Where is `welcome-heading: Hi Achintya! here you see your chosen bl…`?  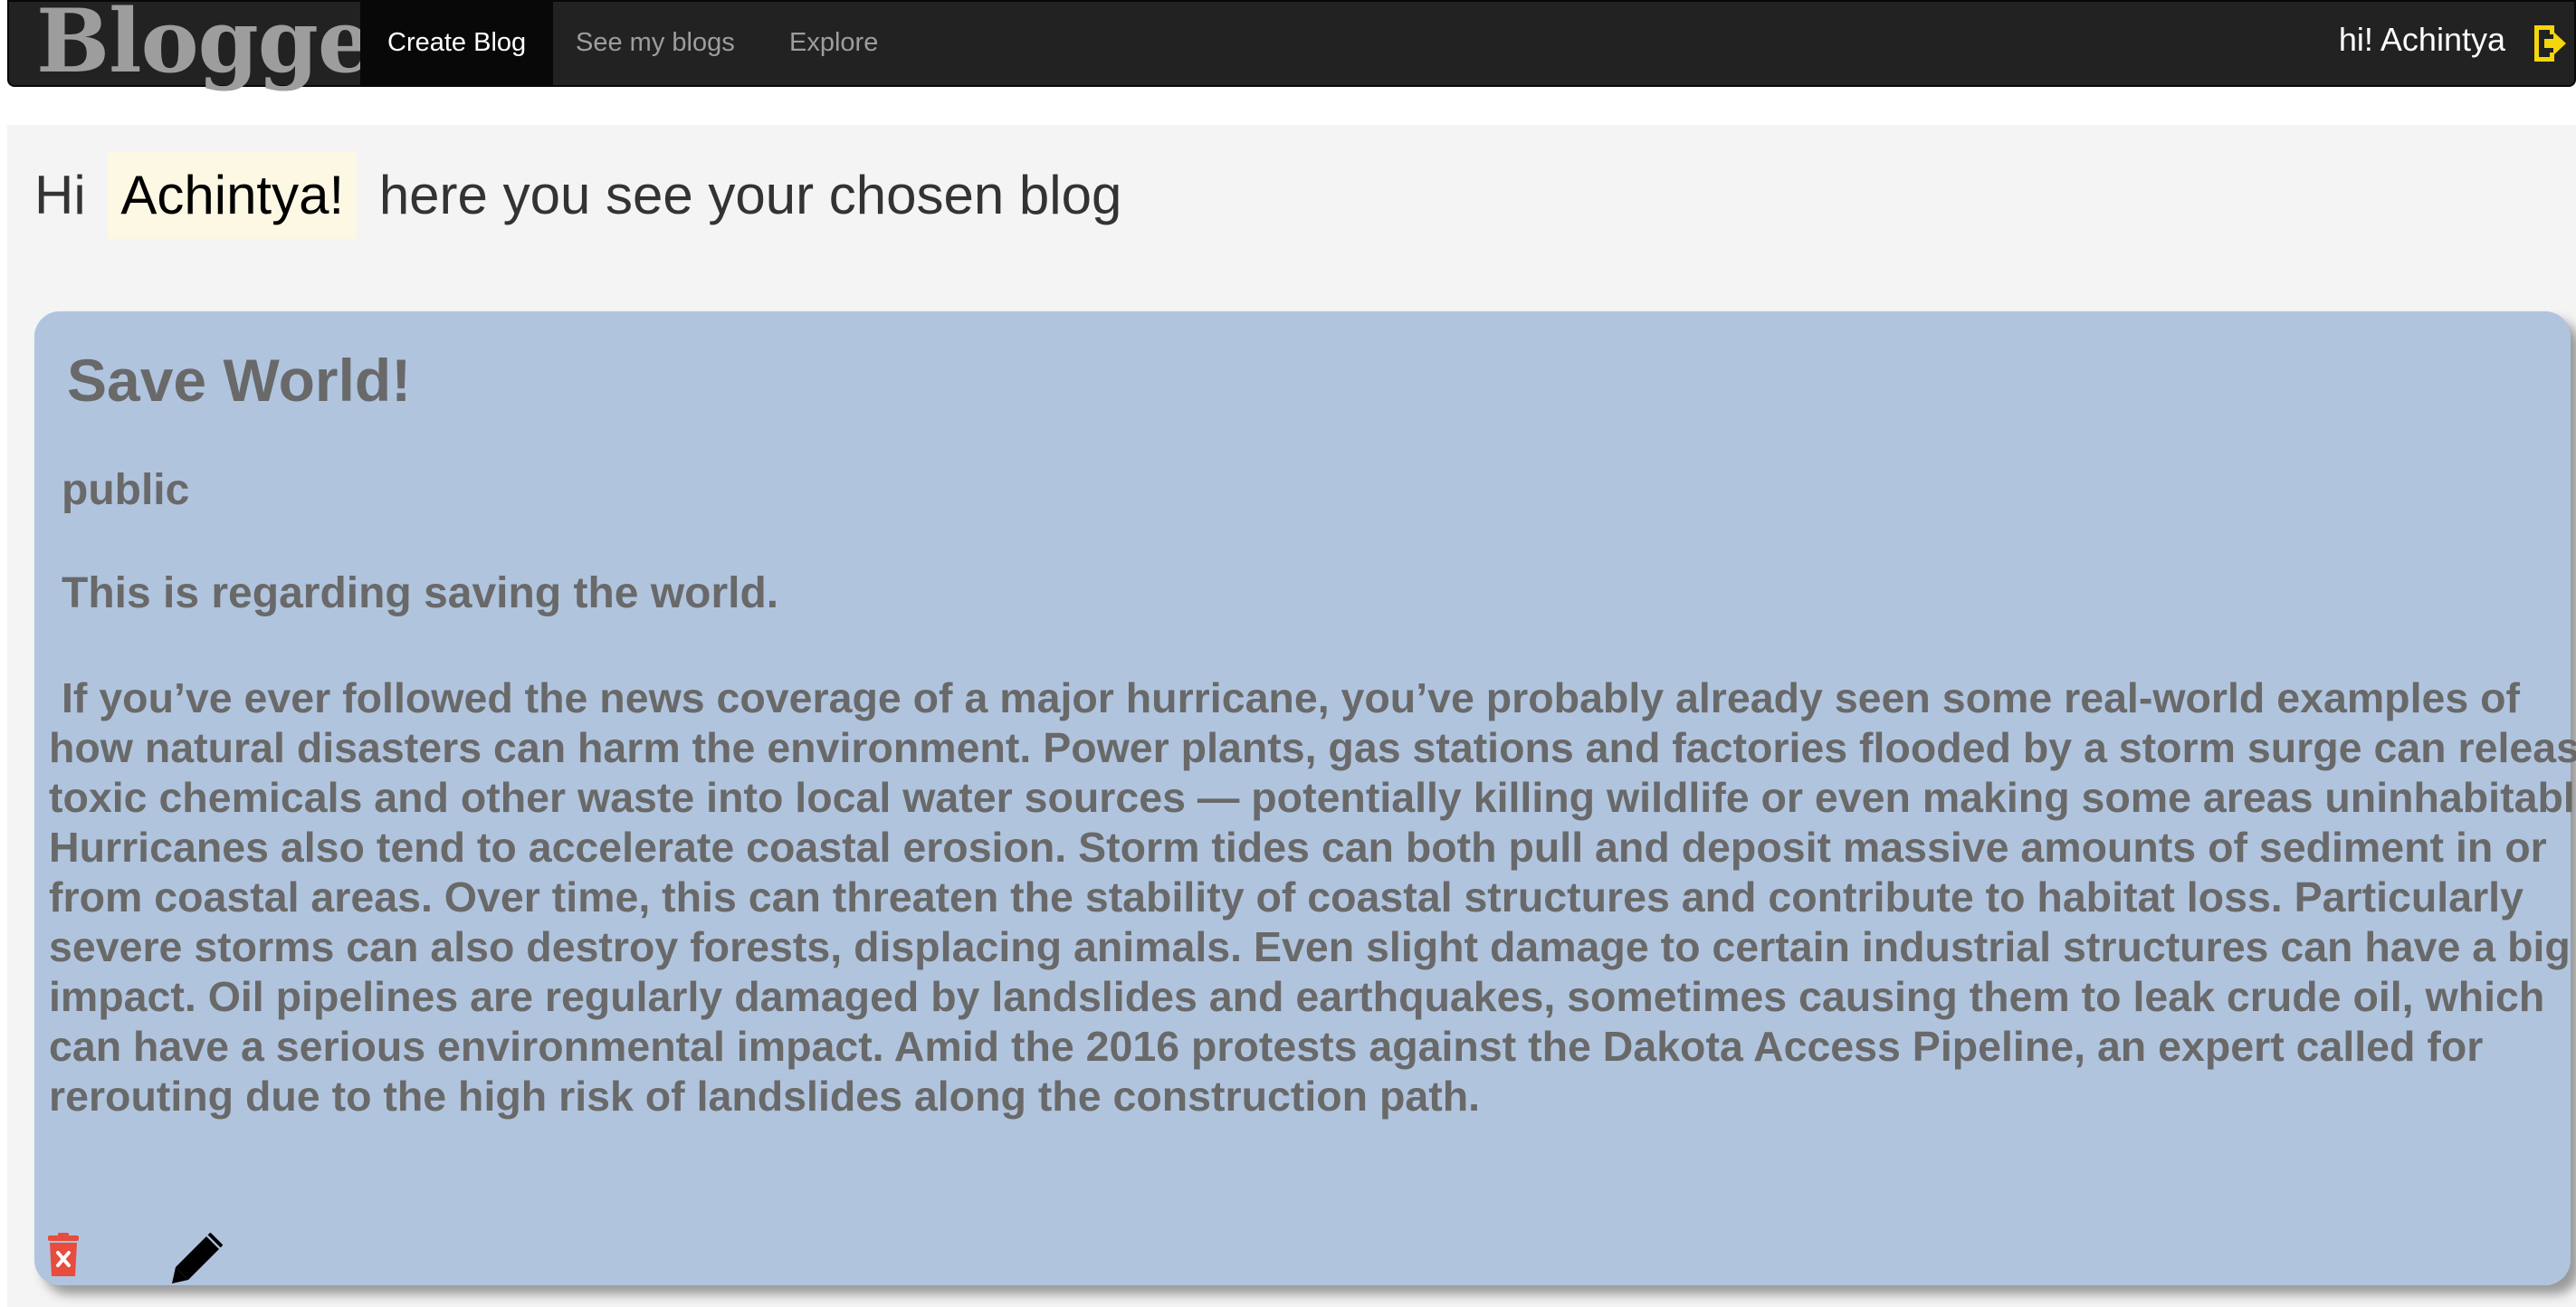
welcome-heading: Hi Achintya! here you see your chosen bl… is located at coordinates (577, 195).